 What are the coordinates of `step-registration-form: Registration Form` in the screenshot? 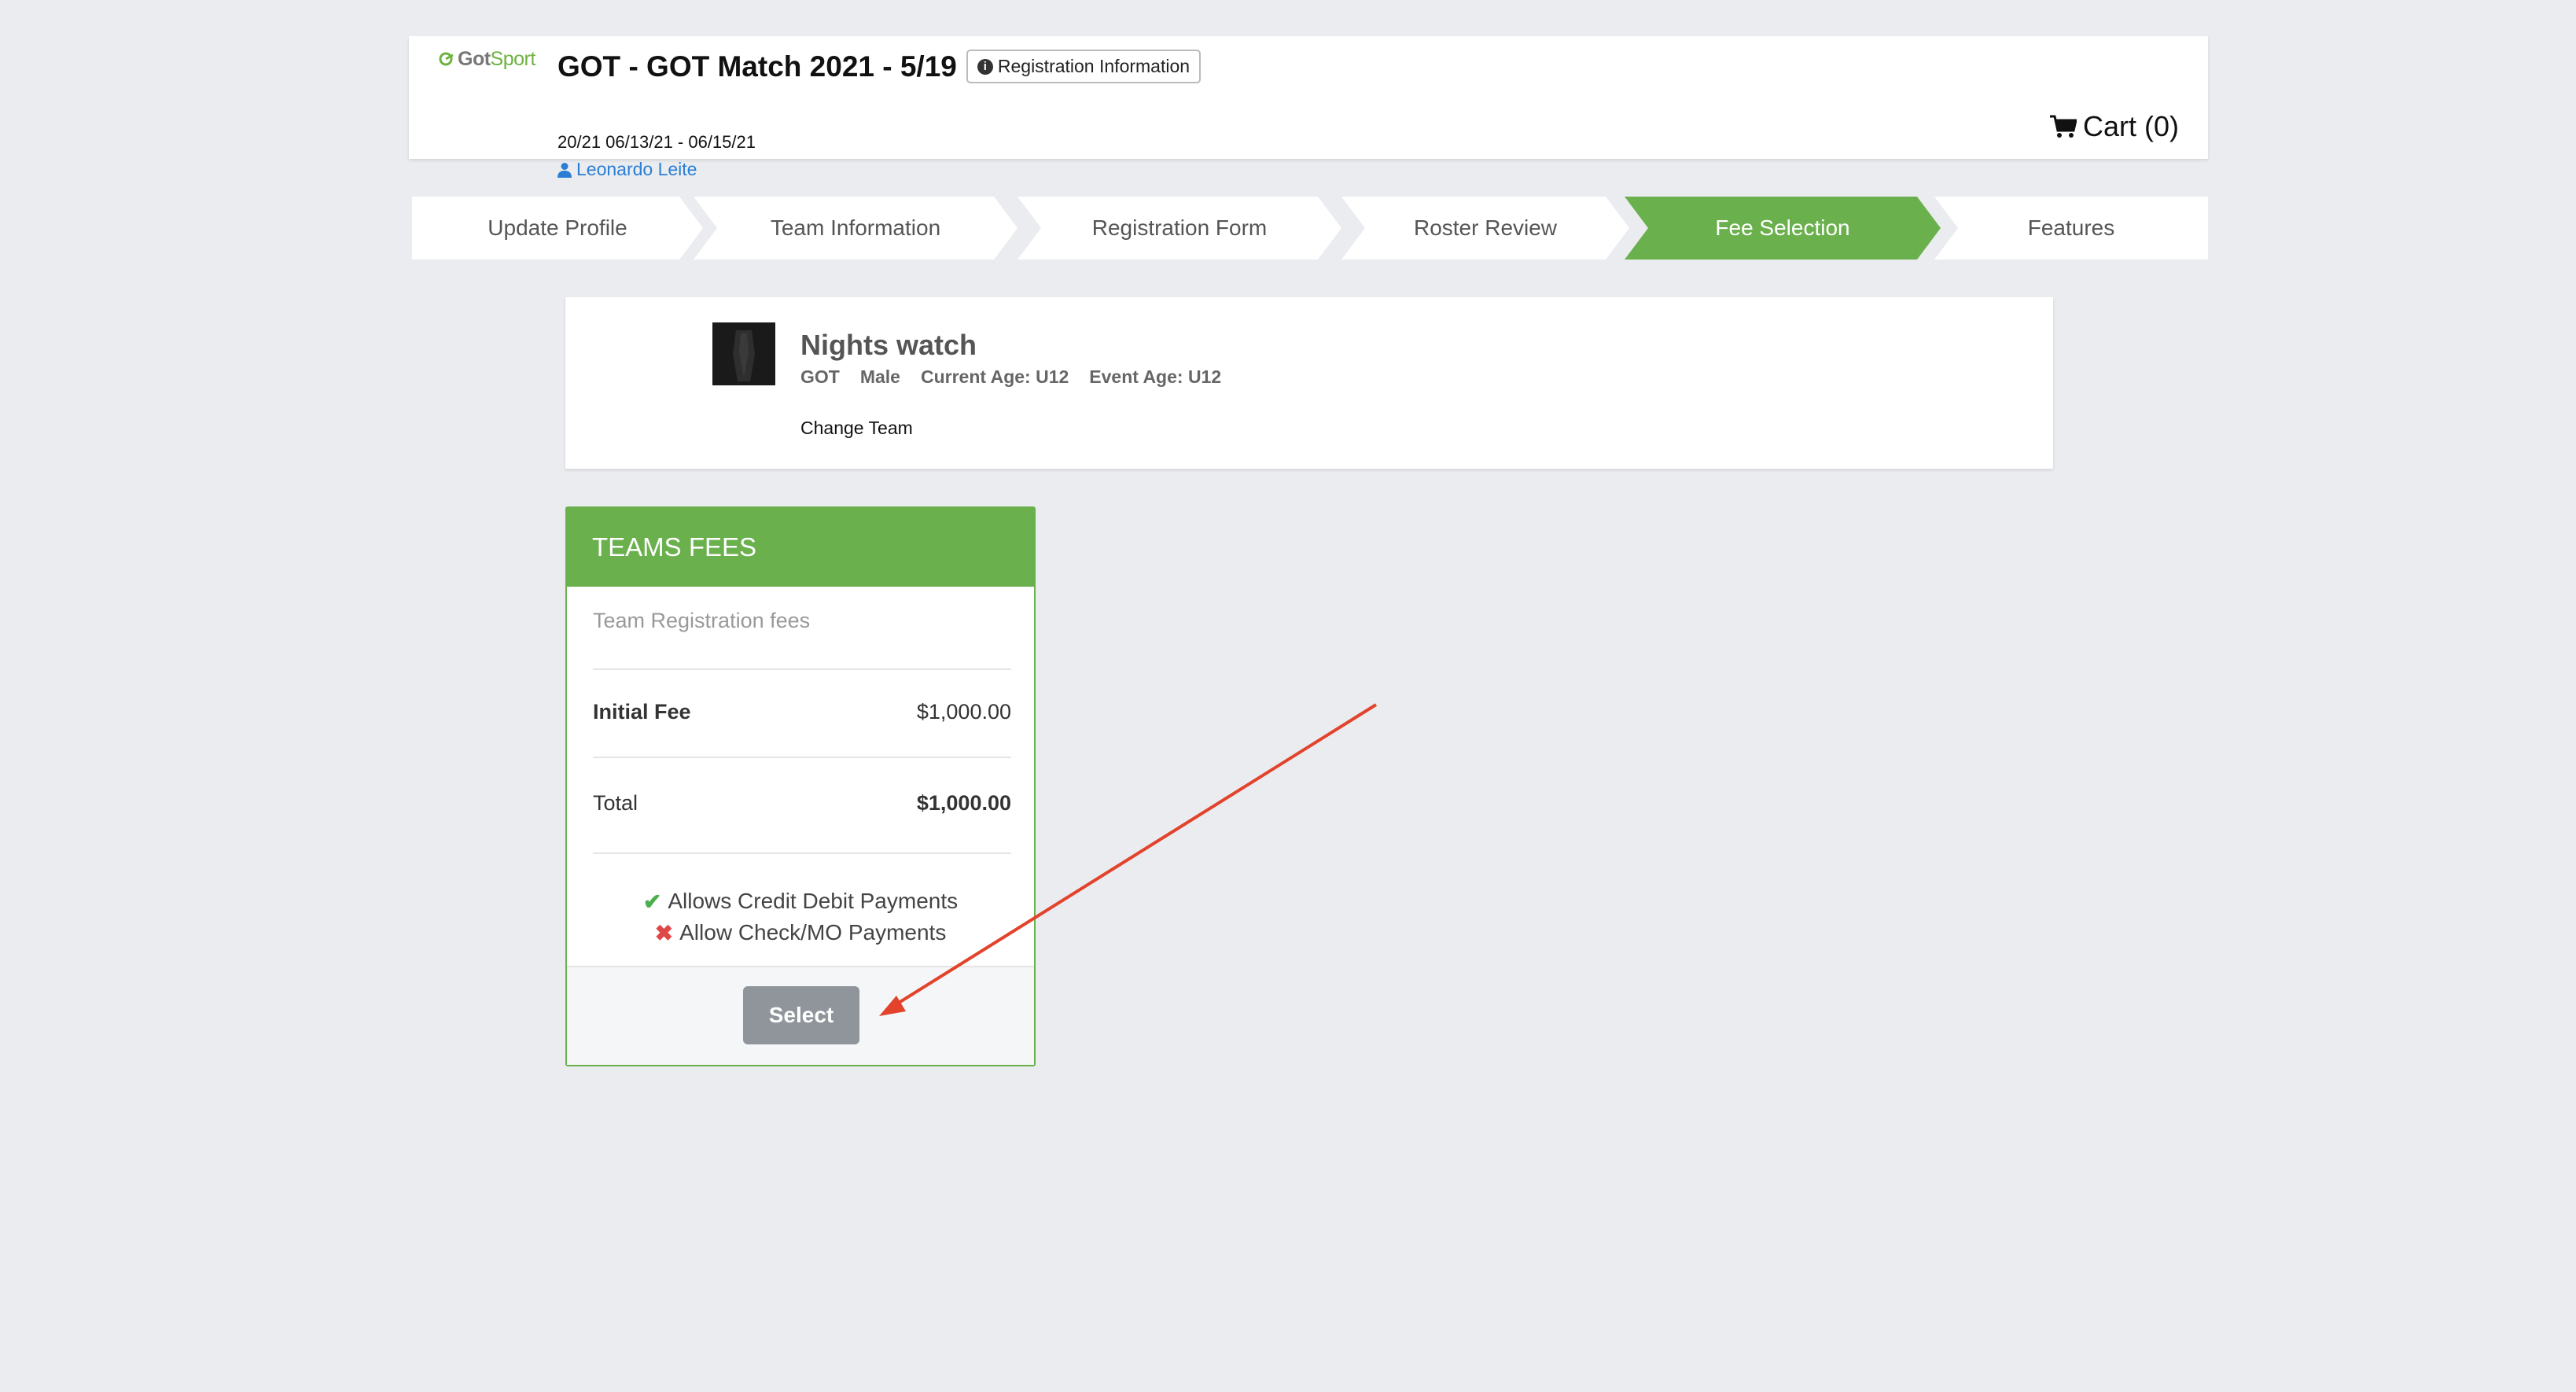 It's located at (1179, 229).